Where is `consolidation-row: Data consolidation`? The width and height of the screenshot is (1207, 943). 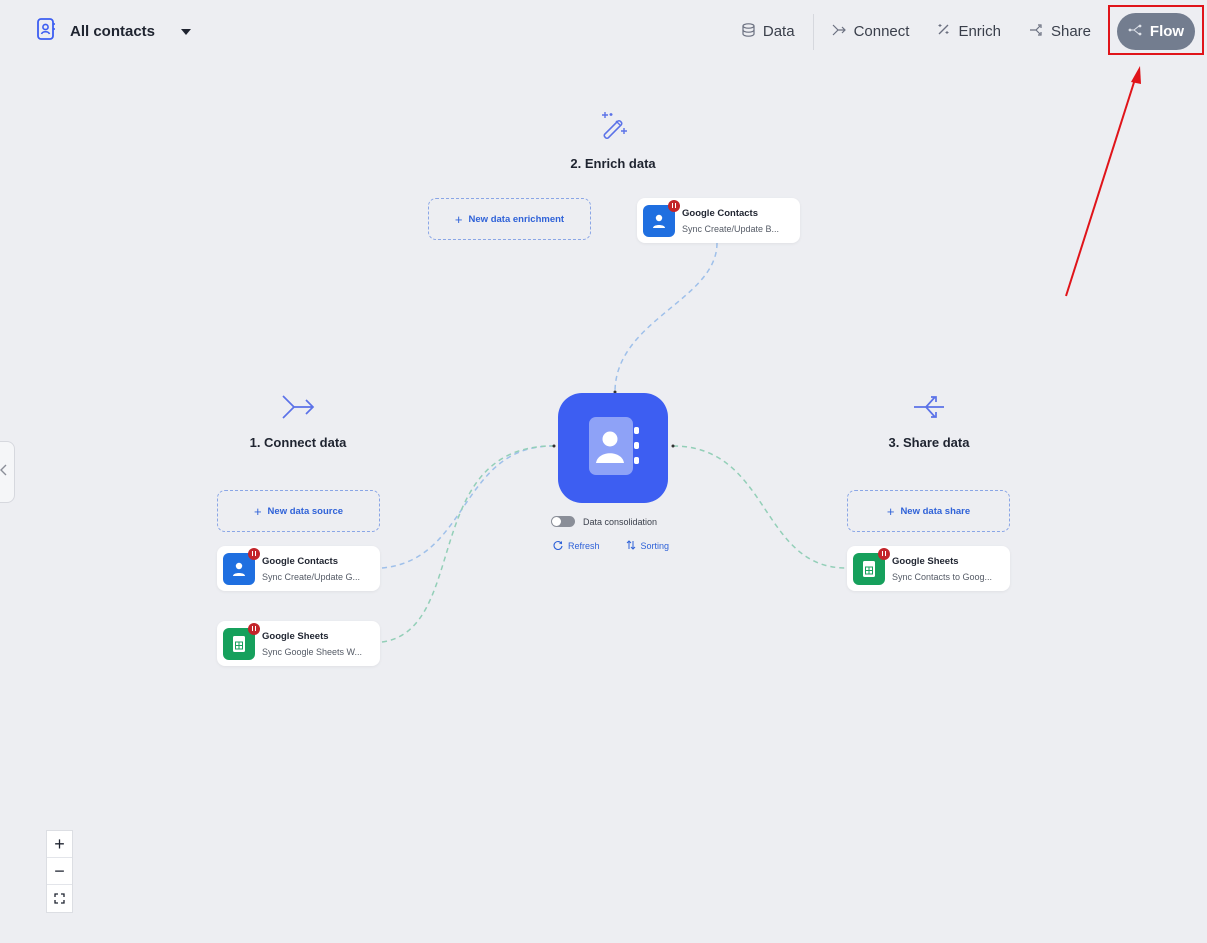 consolidation-row: Data consolidation is located at coordinates (604, 521).